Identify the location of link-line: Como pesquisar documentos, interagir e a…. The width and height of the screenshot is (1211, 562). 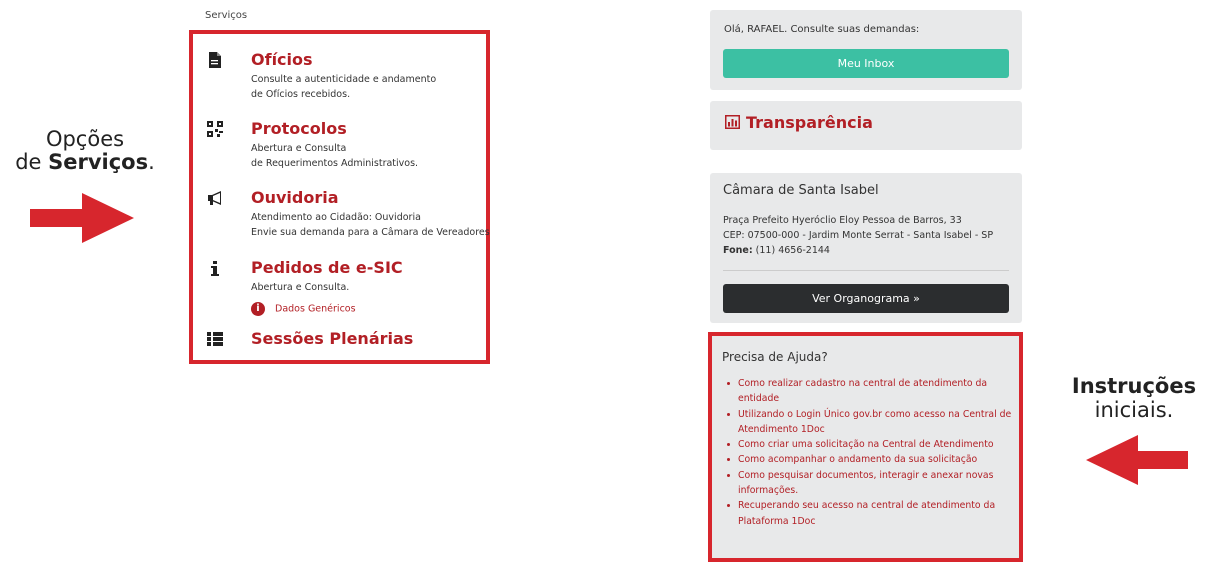
(865, 475).